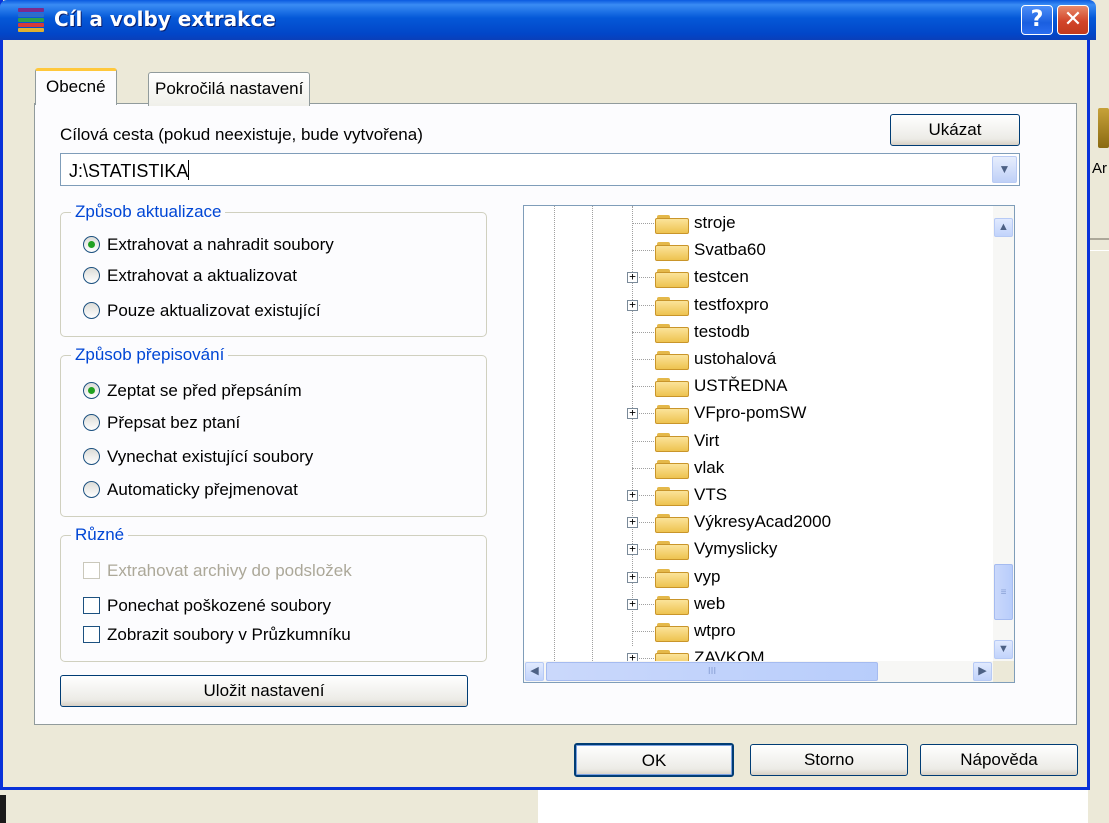 Image resolution: width=1109 pixels, height=823 pixels. What do you see at coordinates (1003, 433) in the screenshot?
I see `tree-vertical-scrollbar: ▲ ≡ ▼` at bounding box center [1003, 433].